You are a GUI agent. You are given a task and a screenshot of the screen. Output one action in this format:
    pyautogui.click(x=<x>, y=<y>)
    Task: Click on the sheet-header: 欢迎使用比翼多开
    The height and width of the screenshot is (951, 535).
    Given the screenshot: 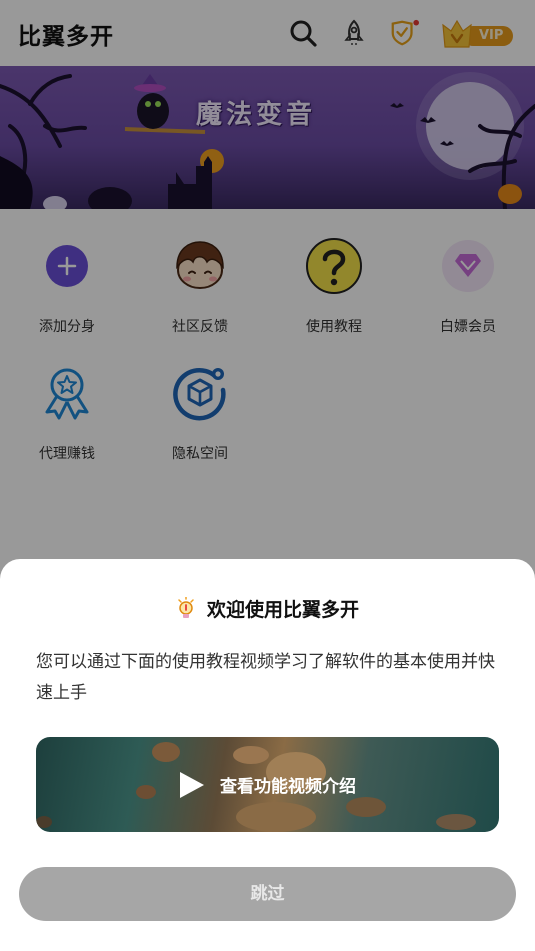 What is the action you would take?
    pyautogui.click(x=267, y=608)
    